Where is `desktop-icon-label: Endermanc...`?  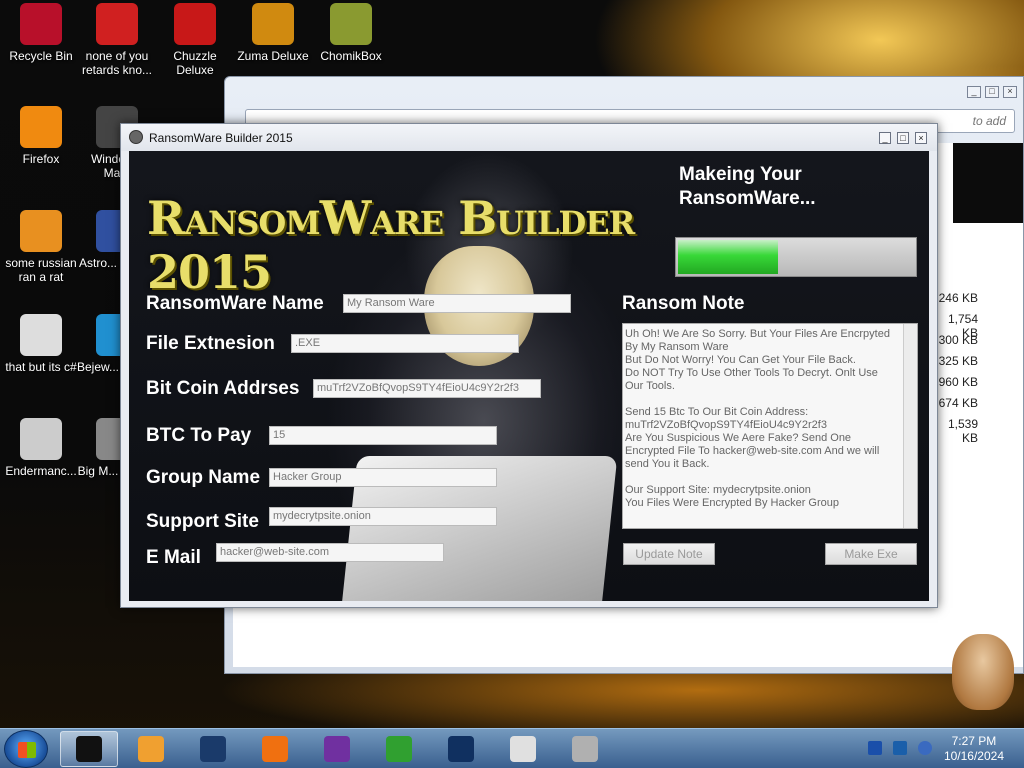 desktop-icon-label: Endermanc... is located at coordinates (41, 471).